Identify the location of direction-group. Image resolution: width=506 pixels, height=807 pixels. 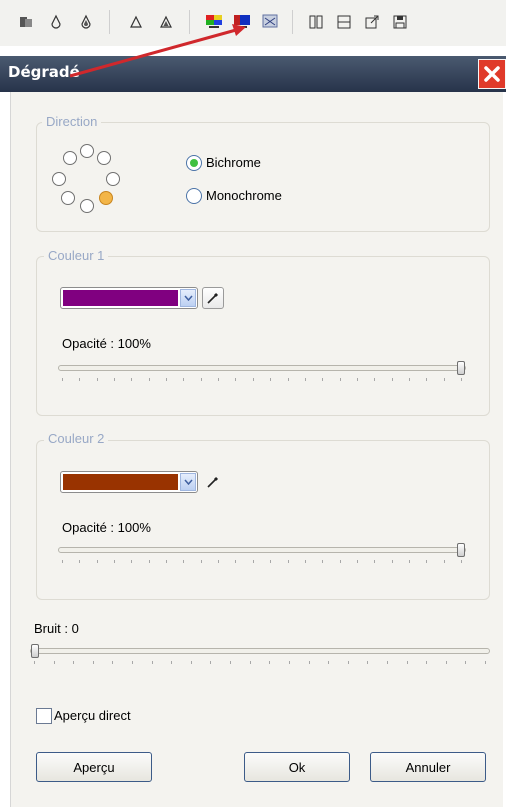
(263, 177).